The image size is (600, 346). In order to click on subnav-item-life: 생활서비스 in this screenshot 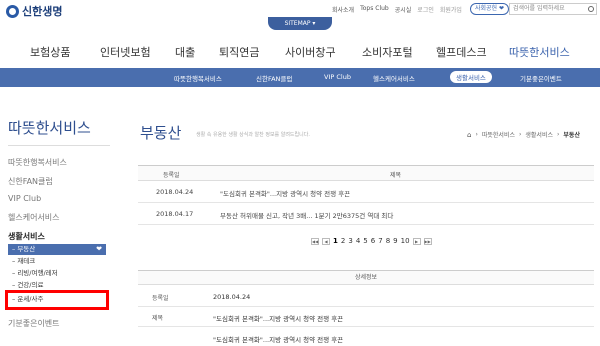, I will do `click(471, 77)`.